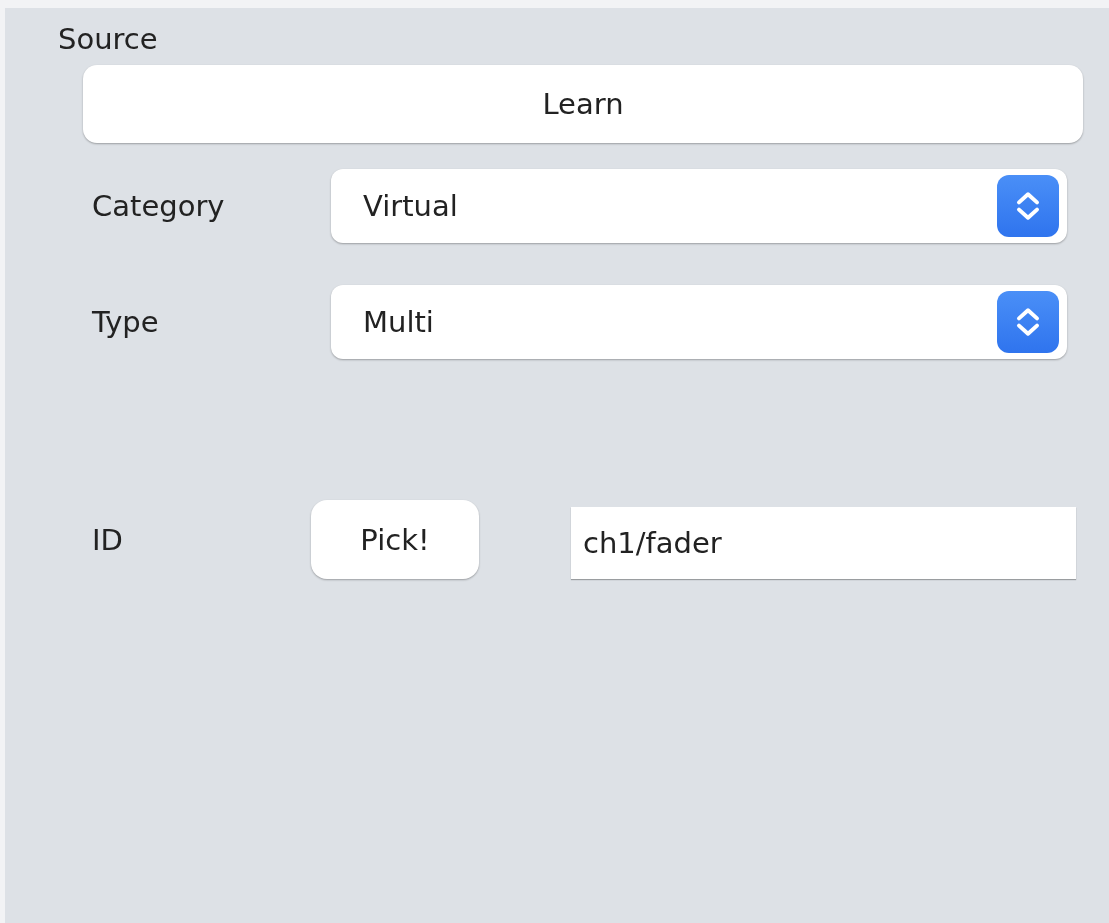 The width and height of the screenshot is (1109, 923). I want to click on pick-button: Pick!, so click(395, 539).